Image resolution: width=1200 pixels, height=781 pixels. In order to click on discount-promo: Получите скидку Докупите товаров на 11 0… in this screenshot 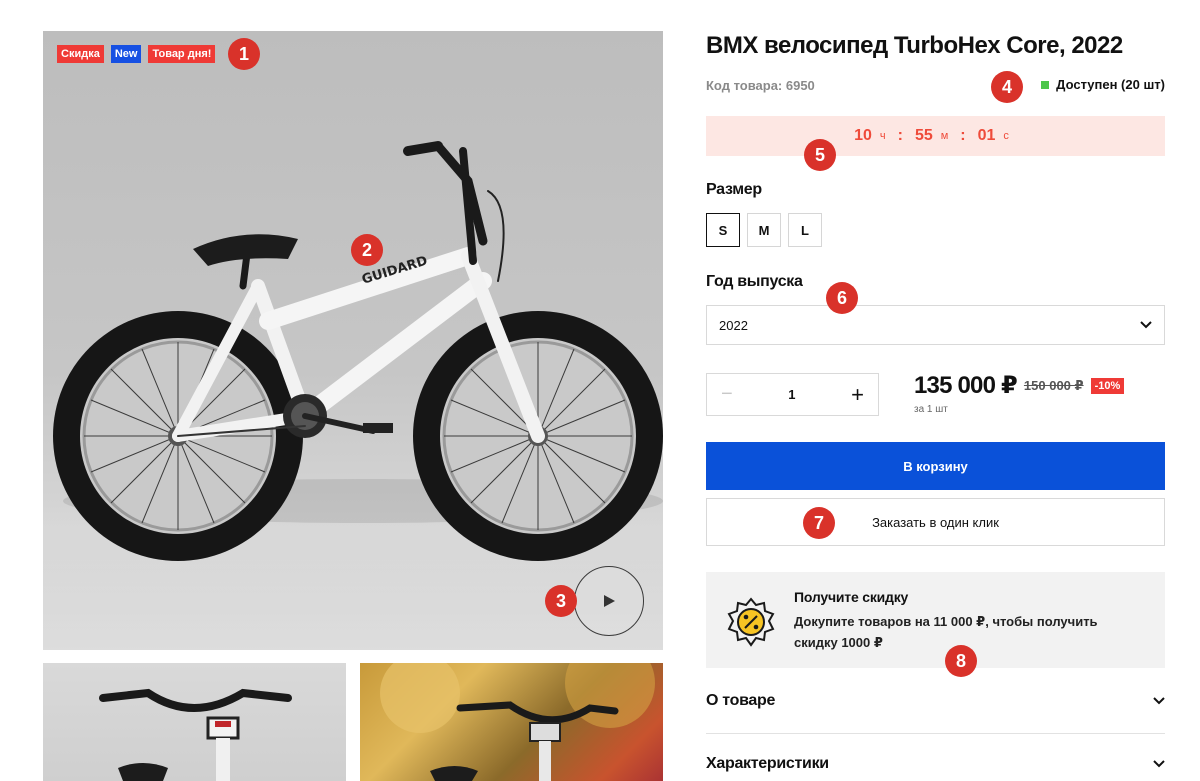, I will do `click(935, 620)`.